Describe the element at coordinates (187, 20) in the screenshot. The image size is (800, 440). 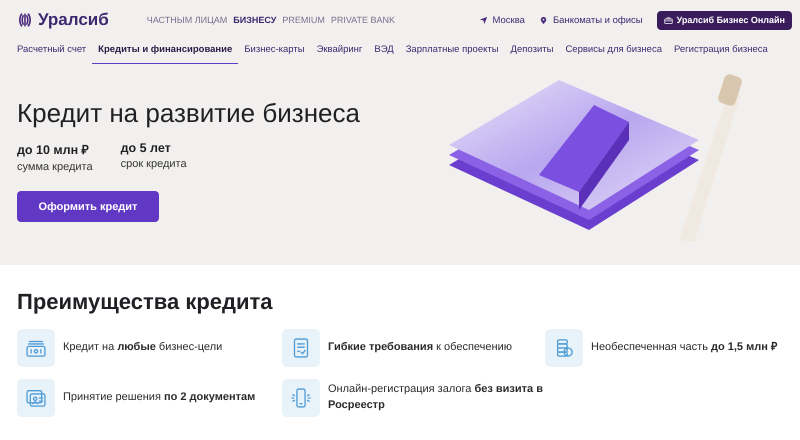
I see `segment-tab: ЧАСТНЫМ ЛИЦАМ` at that location.